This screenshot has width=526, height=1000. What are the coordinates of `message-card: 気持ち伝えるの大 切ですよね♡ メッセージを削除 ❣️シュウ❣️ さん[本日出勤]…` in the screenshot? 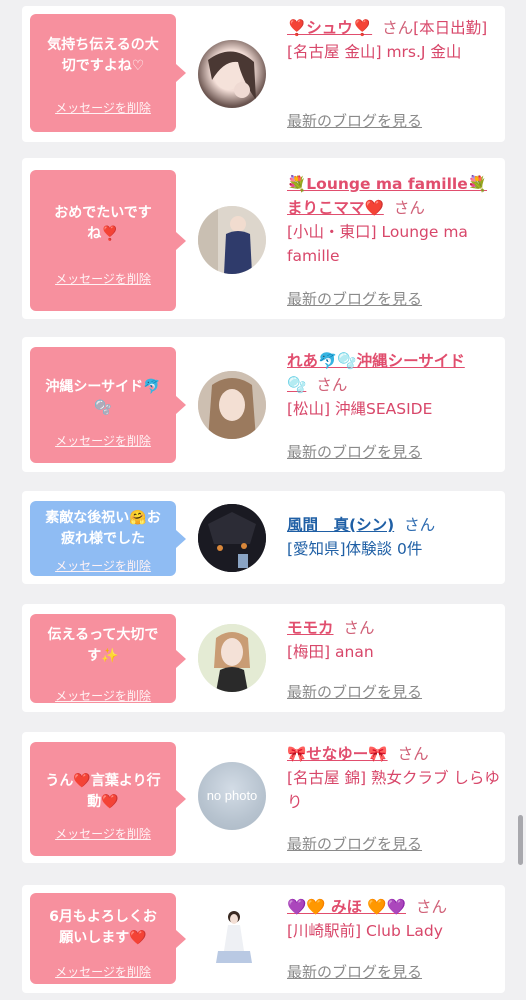 It's located at (263, 74).